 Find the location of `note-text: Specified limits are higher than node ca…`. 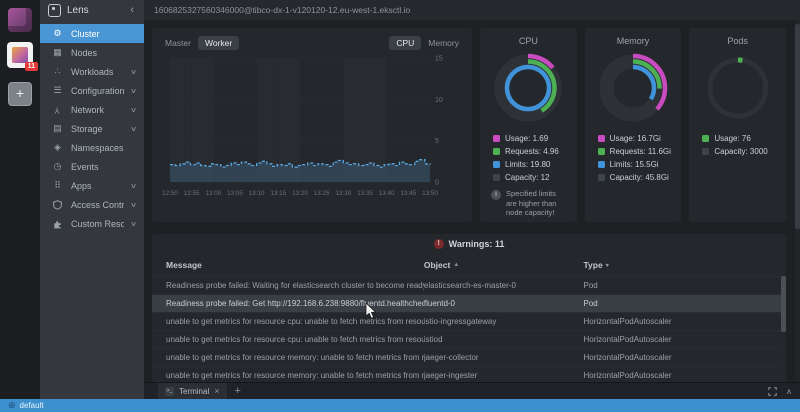

note-text: Specified limits are higher than node ca… is located at coordinates (531, 203).